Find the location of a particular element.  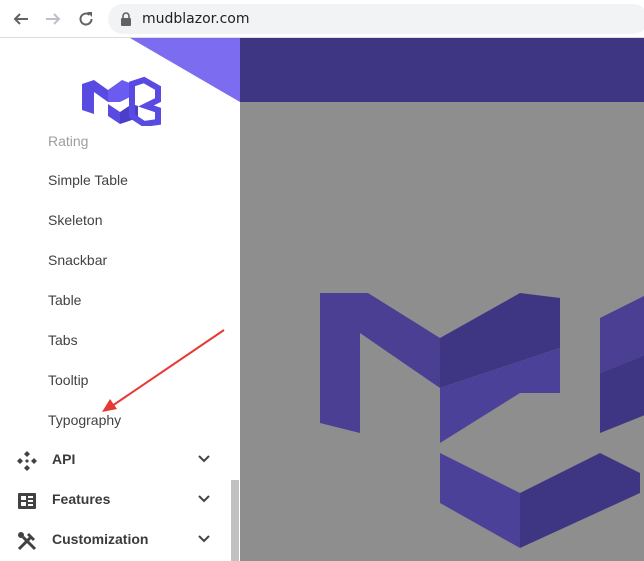

appbar: r is located at coordinates (438, 70).